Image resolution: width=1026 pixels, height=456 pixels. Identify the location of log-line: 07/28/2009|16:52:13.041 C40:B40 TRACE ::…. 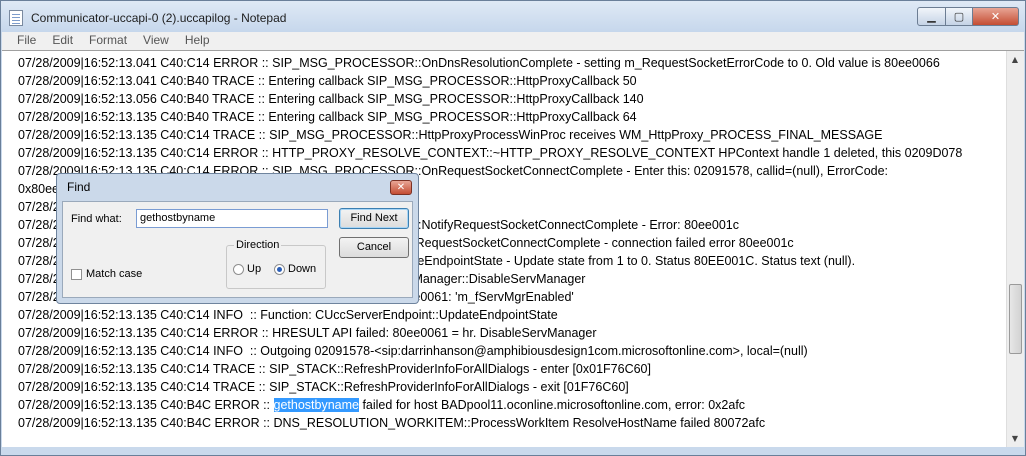
(327, 81).